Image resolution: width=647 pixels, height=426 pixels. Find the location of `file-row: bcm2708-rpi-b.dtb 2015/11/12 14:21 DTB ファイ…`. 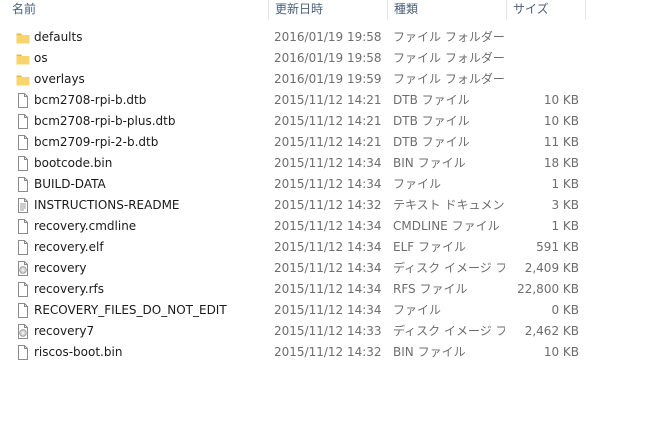

file-row: bcm2708-rpi-b.dtb 2015/11/12 14:21 DTB ファイ… is located at coordinates (323, 100).